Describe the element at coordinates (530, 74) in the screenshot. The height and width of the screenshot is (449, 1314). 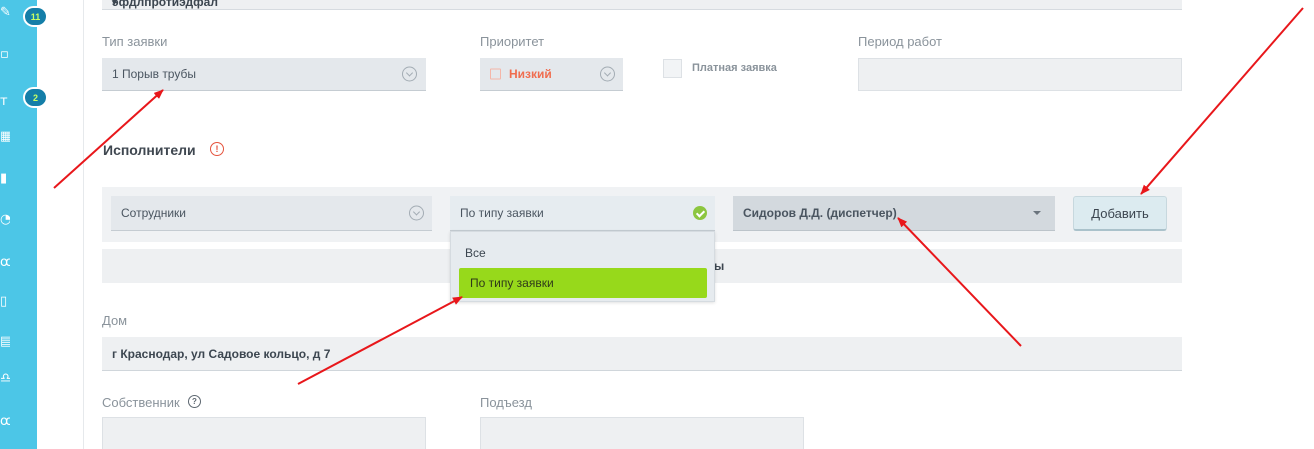
I see `priority-value: Низкий` at that location.